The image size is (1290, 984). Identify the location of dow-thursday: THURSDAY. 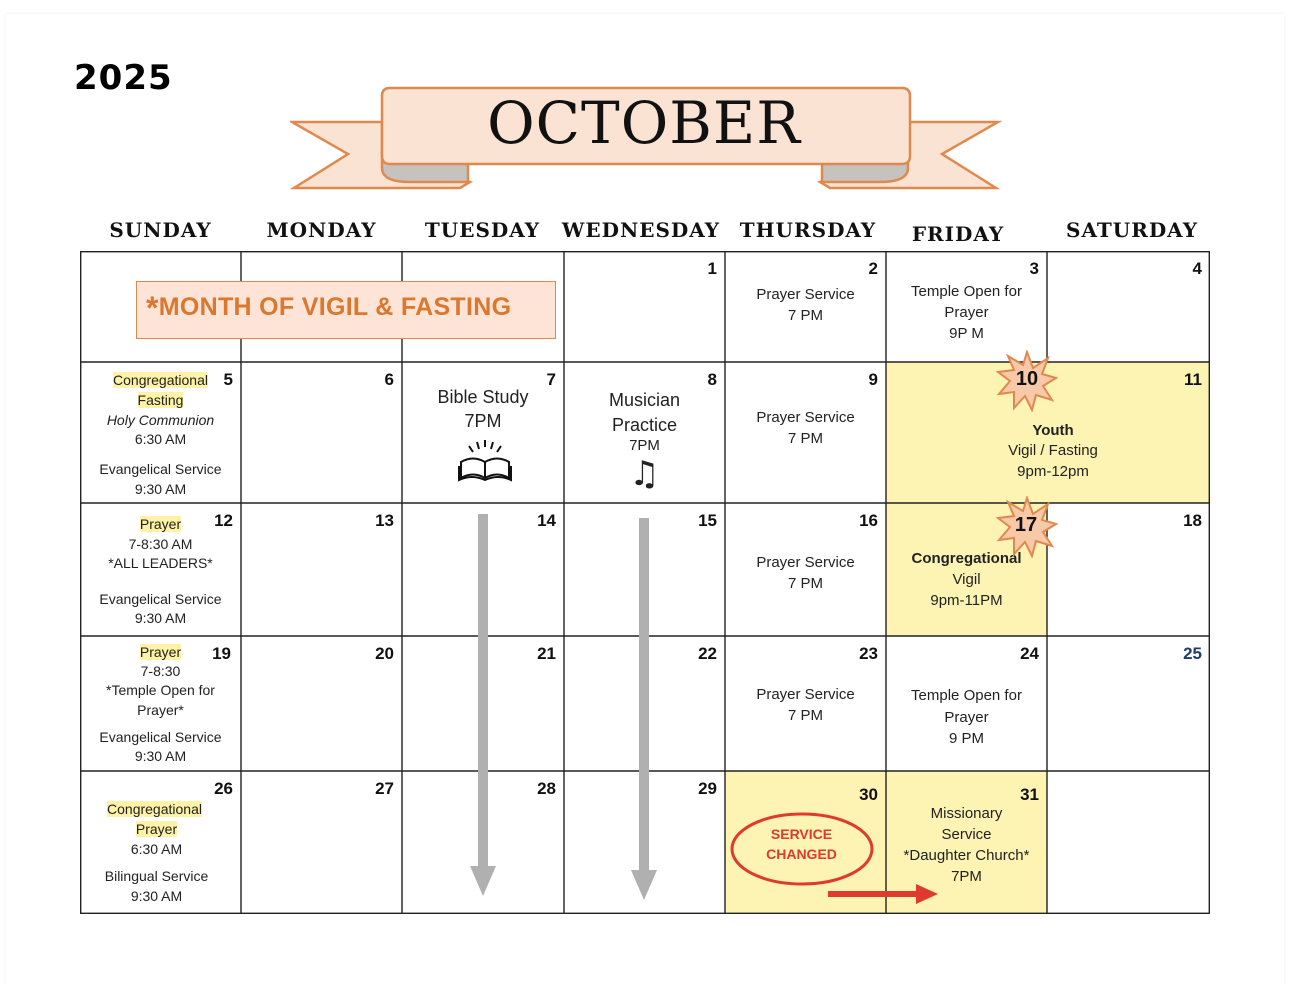
(808, 230).